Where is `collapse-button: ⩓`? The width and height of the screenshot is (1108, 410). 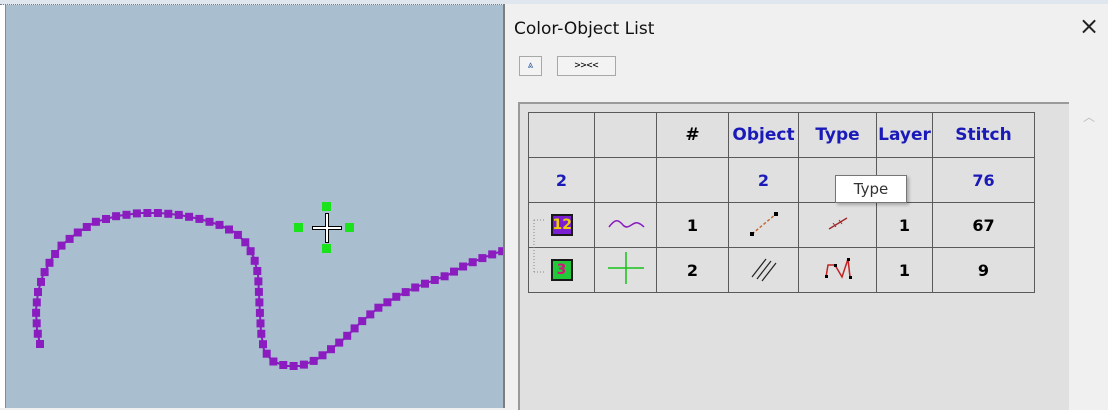 collapse-button: ⩓ is located at coordinates (530, 66).